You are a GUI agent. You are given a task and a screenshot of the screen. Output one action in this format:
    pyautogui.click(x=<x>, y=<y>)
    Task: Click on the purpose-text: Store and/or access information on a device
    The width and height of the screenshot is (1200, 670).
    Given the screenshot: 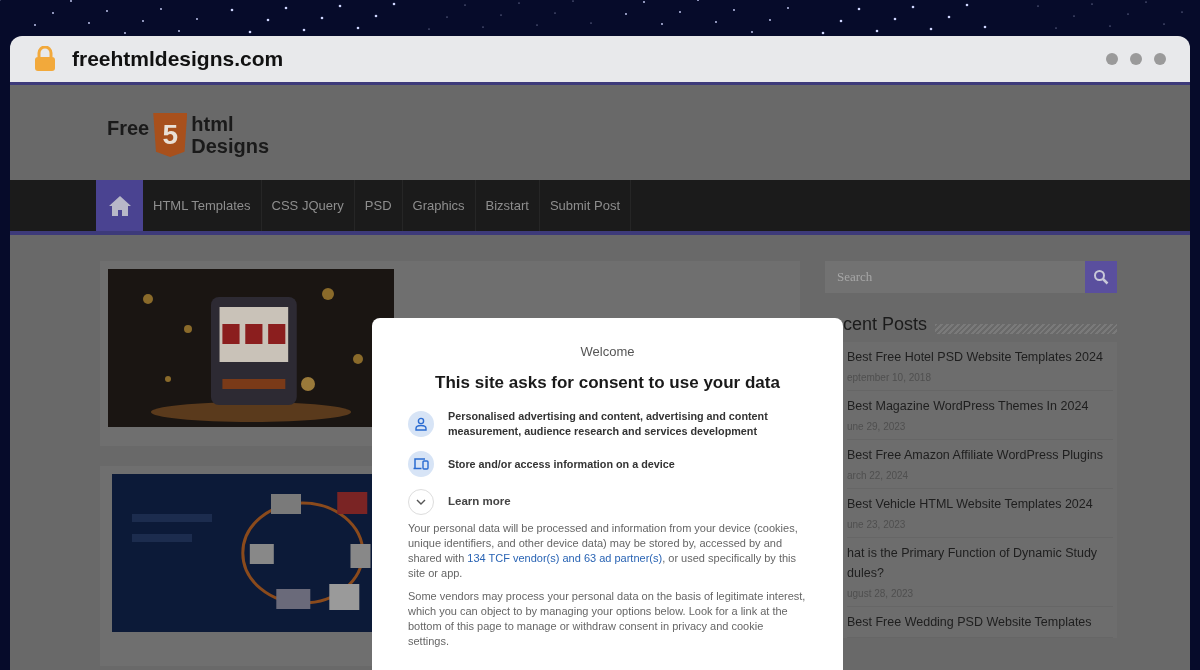 What is the action you would take?
    pyautogui.click(x=561, y=464)
    